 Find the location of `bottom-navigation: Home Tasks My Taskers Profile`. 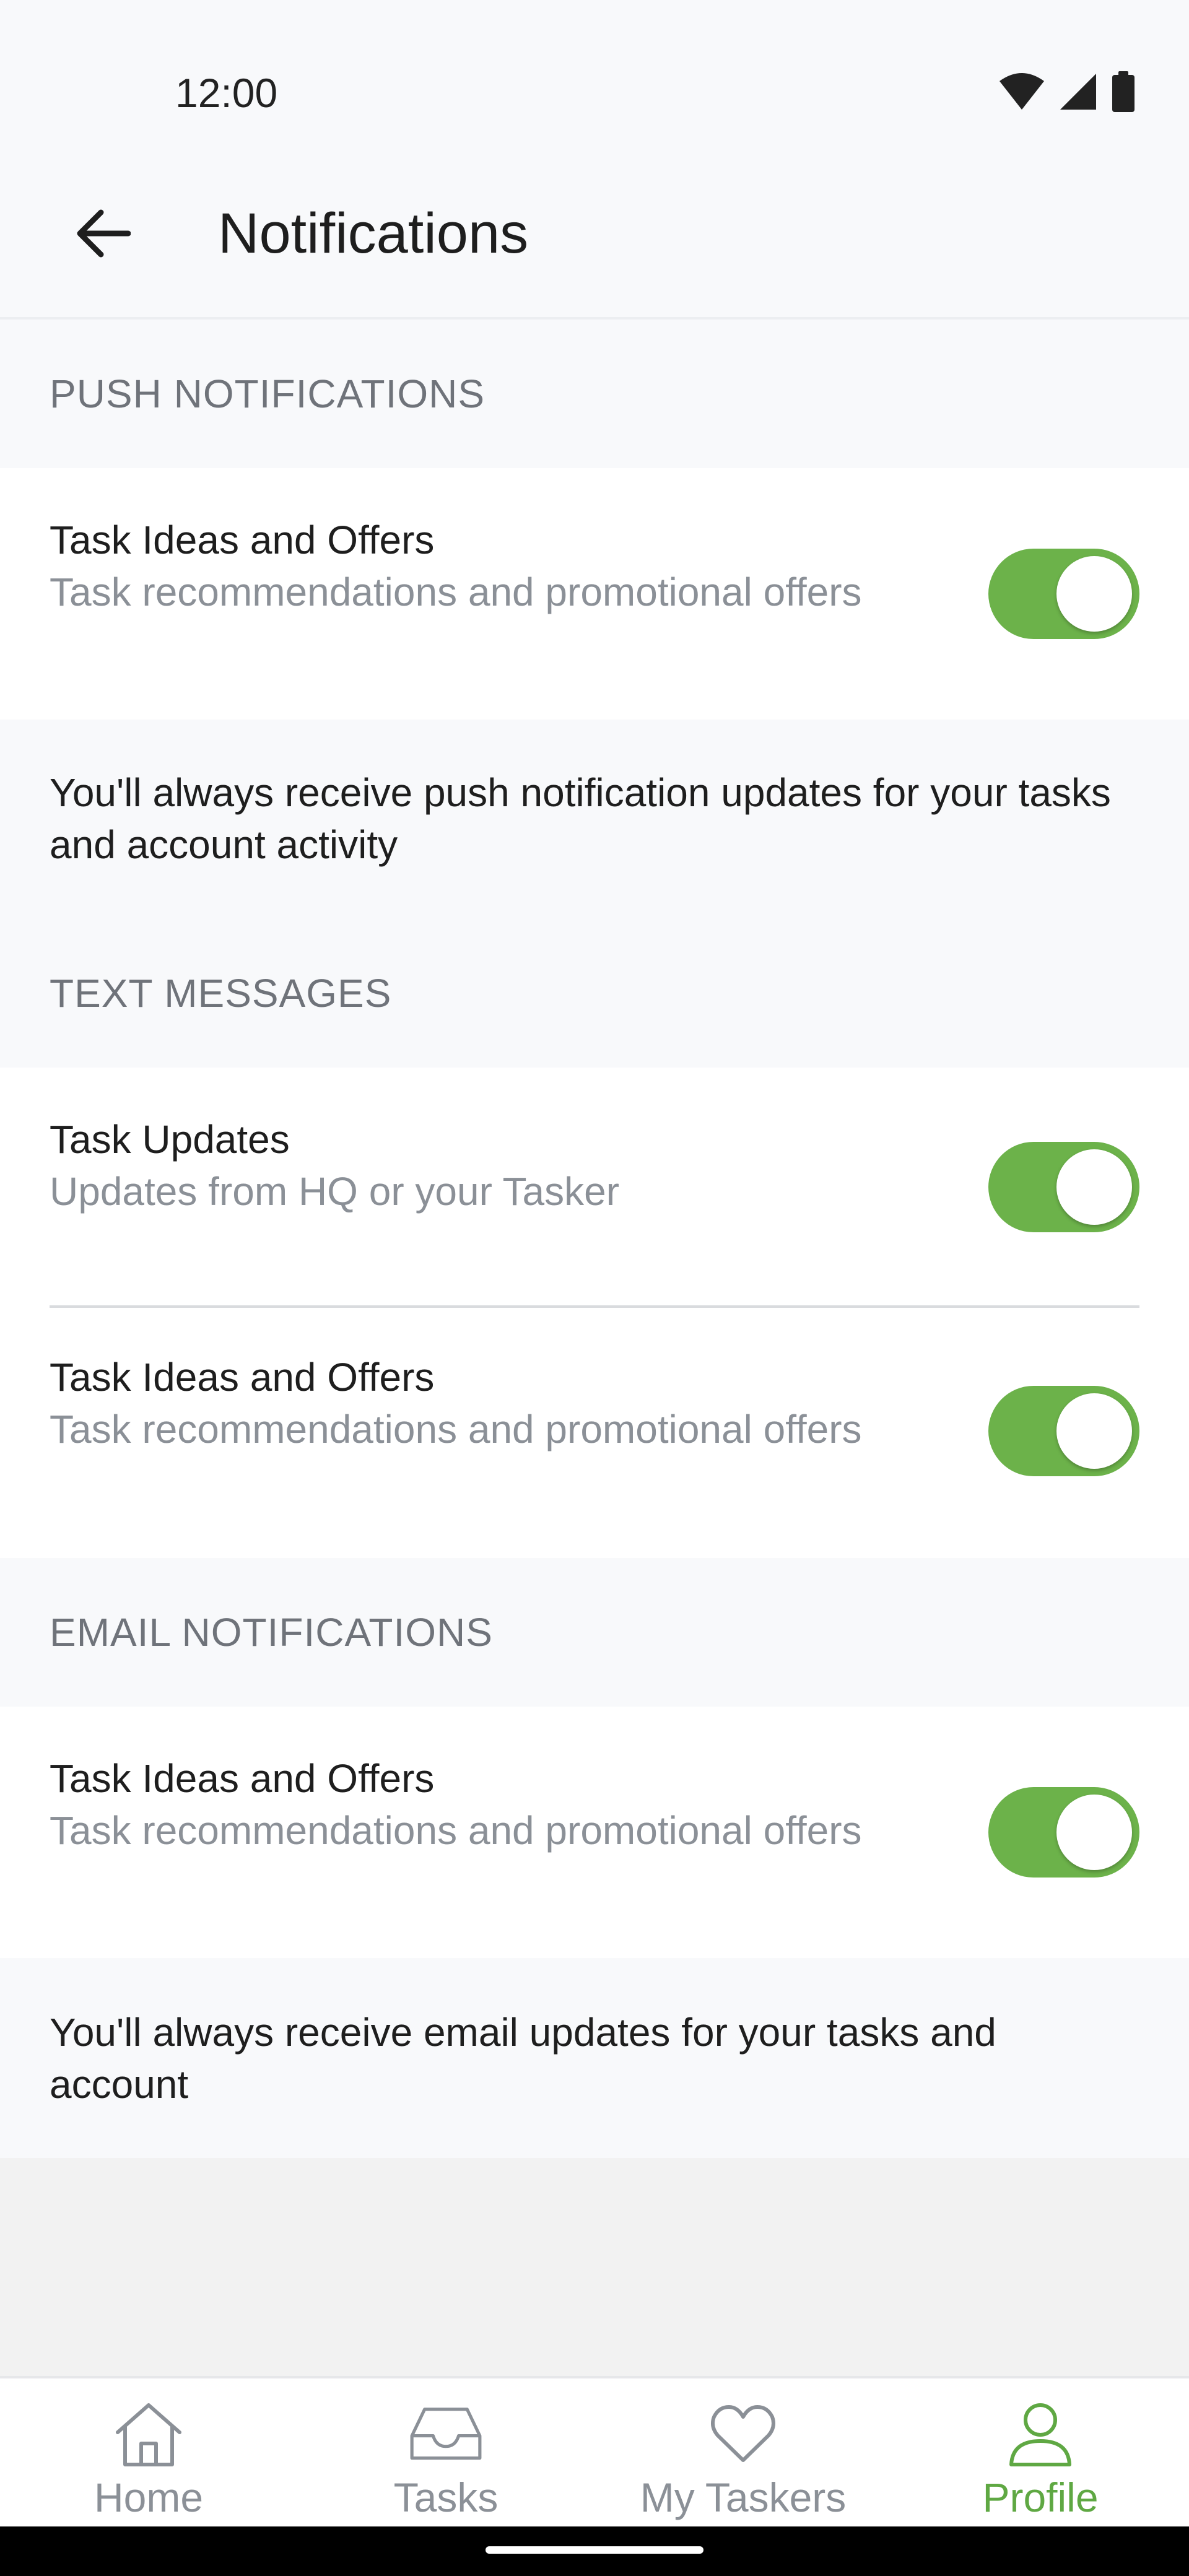

bottom-navigation: Home Tasks My Taskers Profile is located at coordinates (594, 2451).